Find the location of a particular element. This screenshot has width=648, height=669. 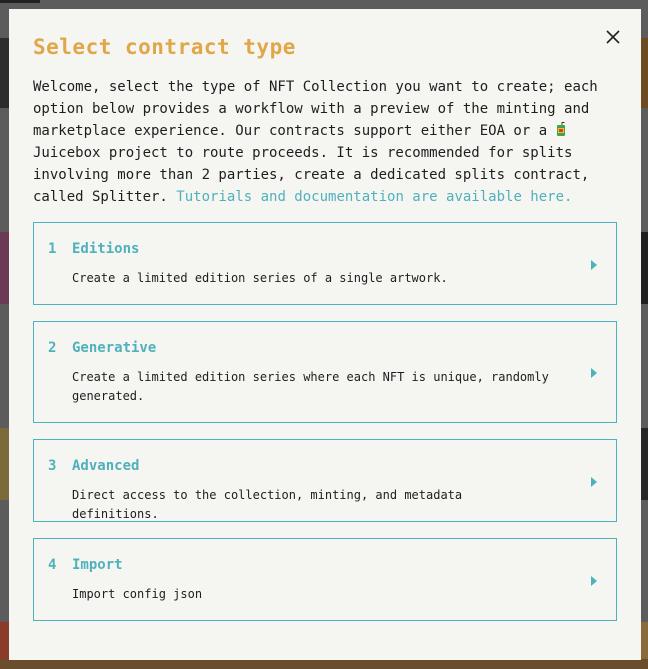

option-number: 2 is located at coordinates (52, 348).